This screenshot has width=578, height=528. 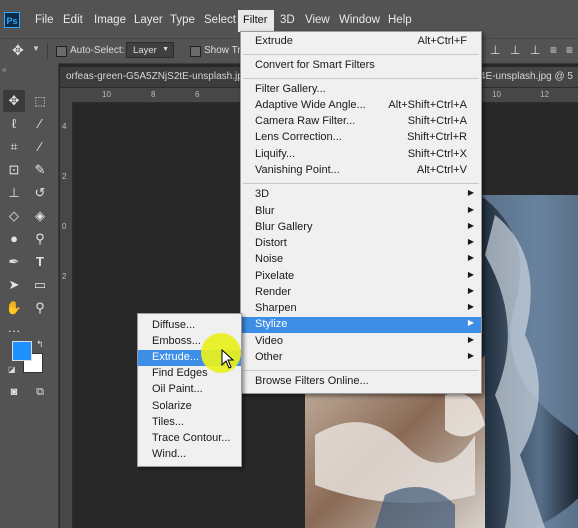 What do you see at coordinates (189, 407) in the screenshot?
I see `stylize-menu-item: Solarize` at bounding box center [189, 407].